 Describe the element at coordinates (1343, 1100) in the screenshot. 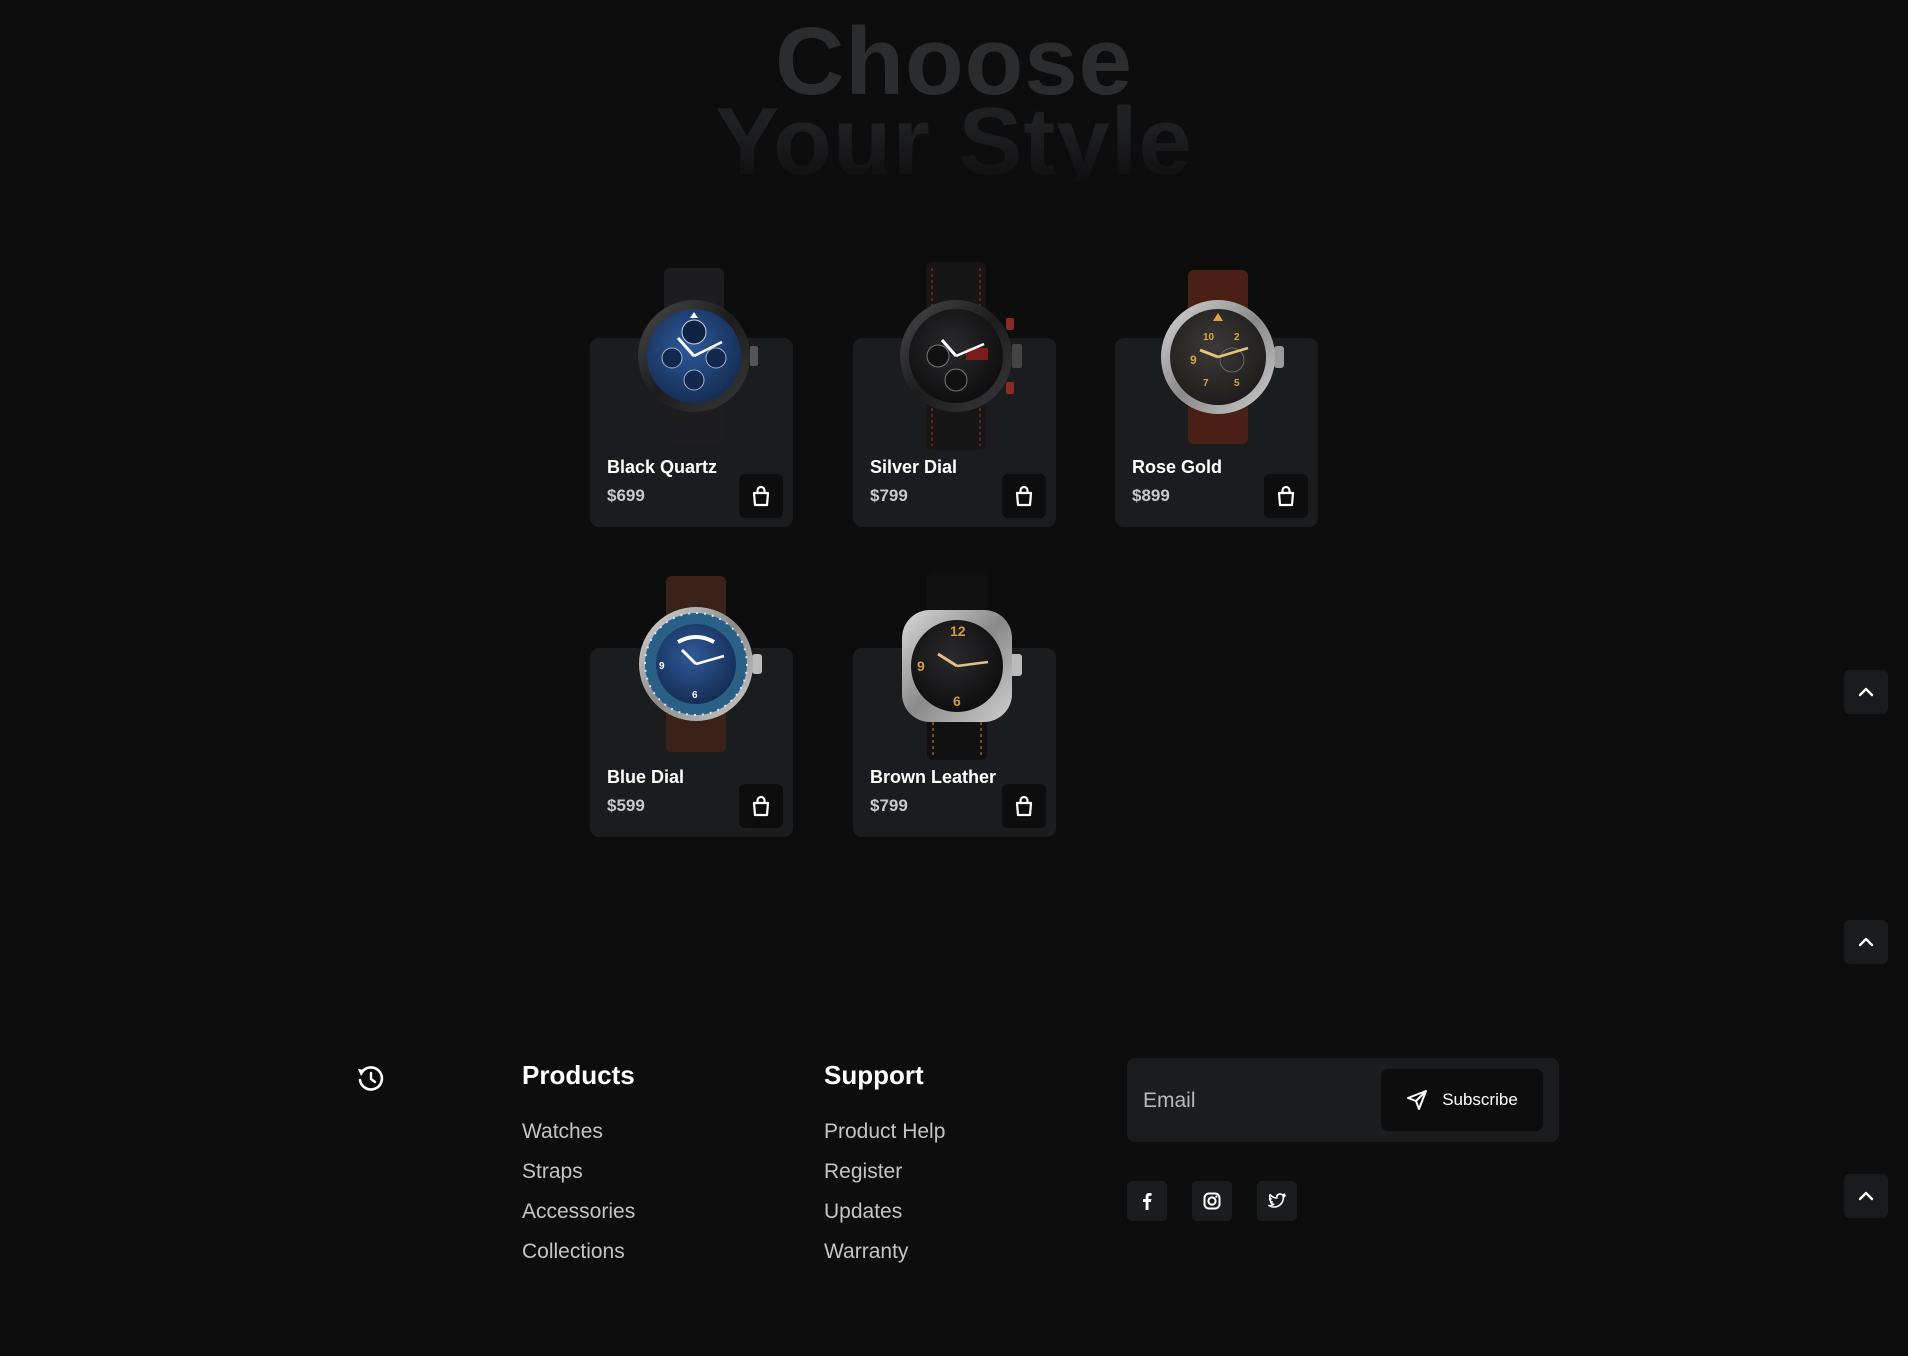

I see `newsletter-form: Subscribe` at that location.